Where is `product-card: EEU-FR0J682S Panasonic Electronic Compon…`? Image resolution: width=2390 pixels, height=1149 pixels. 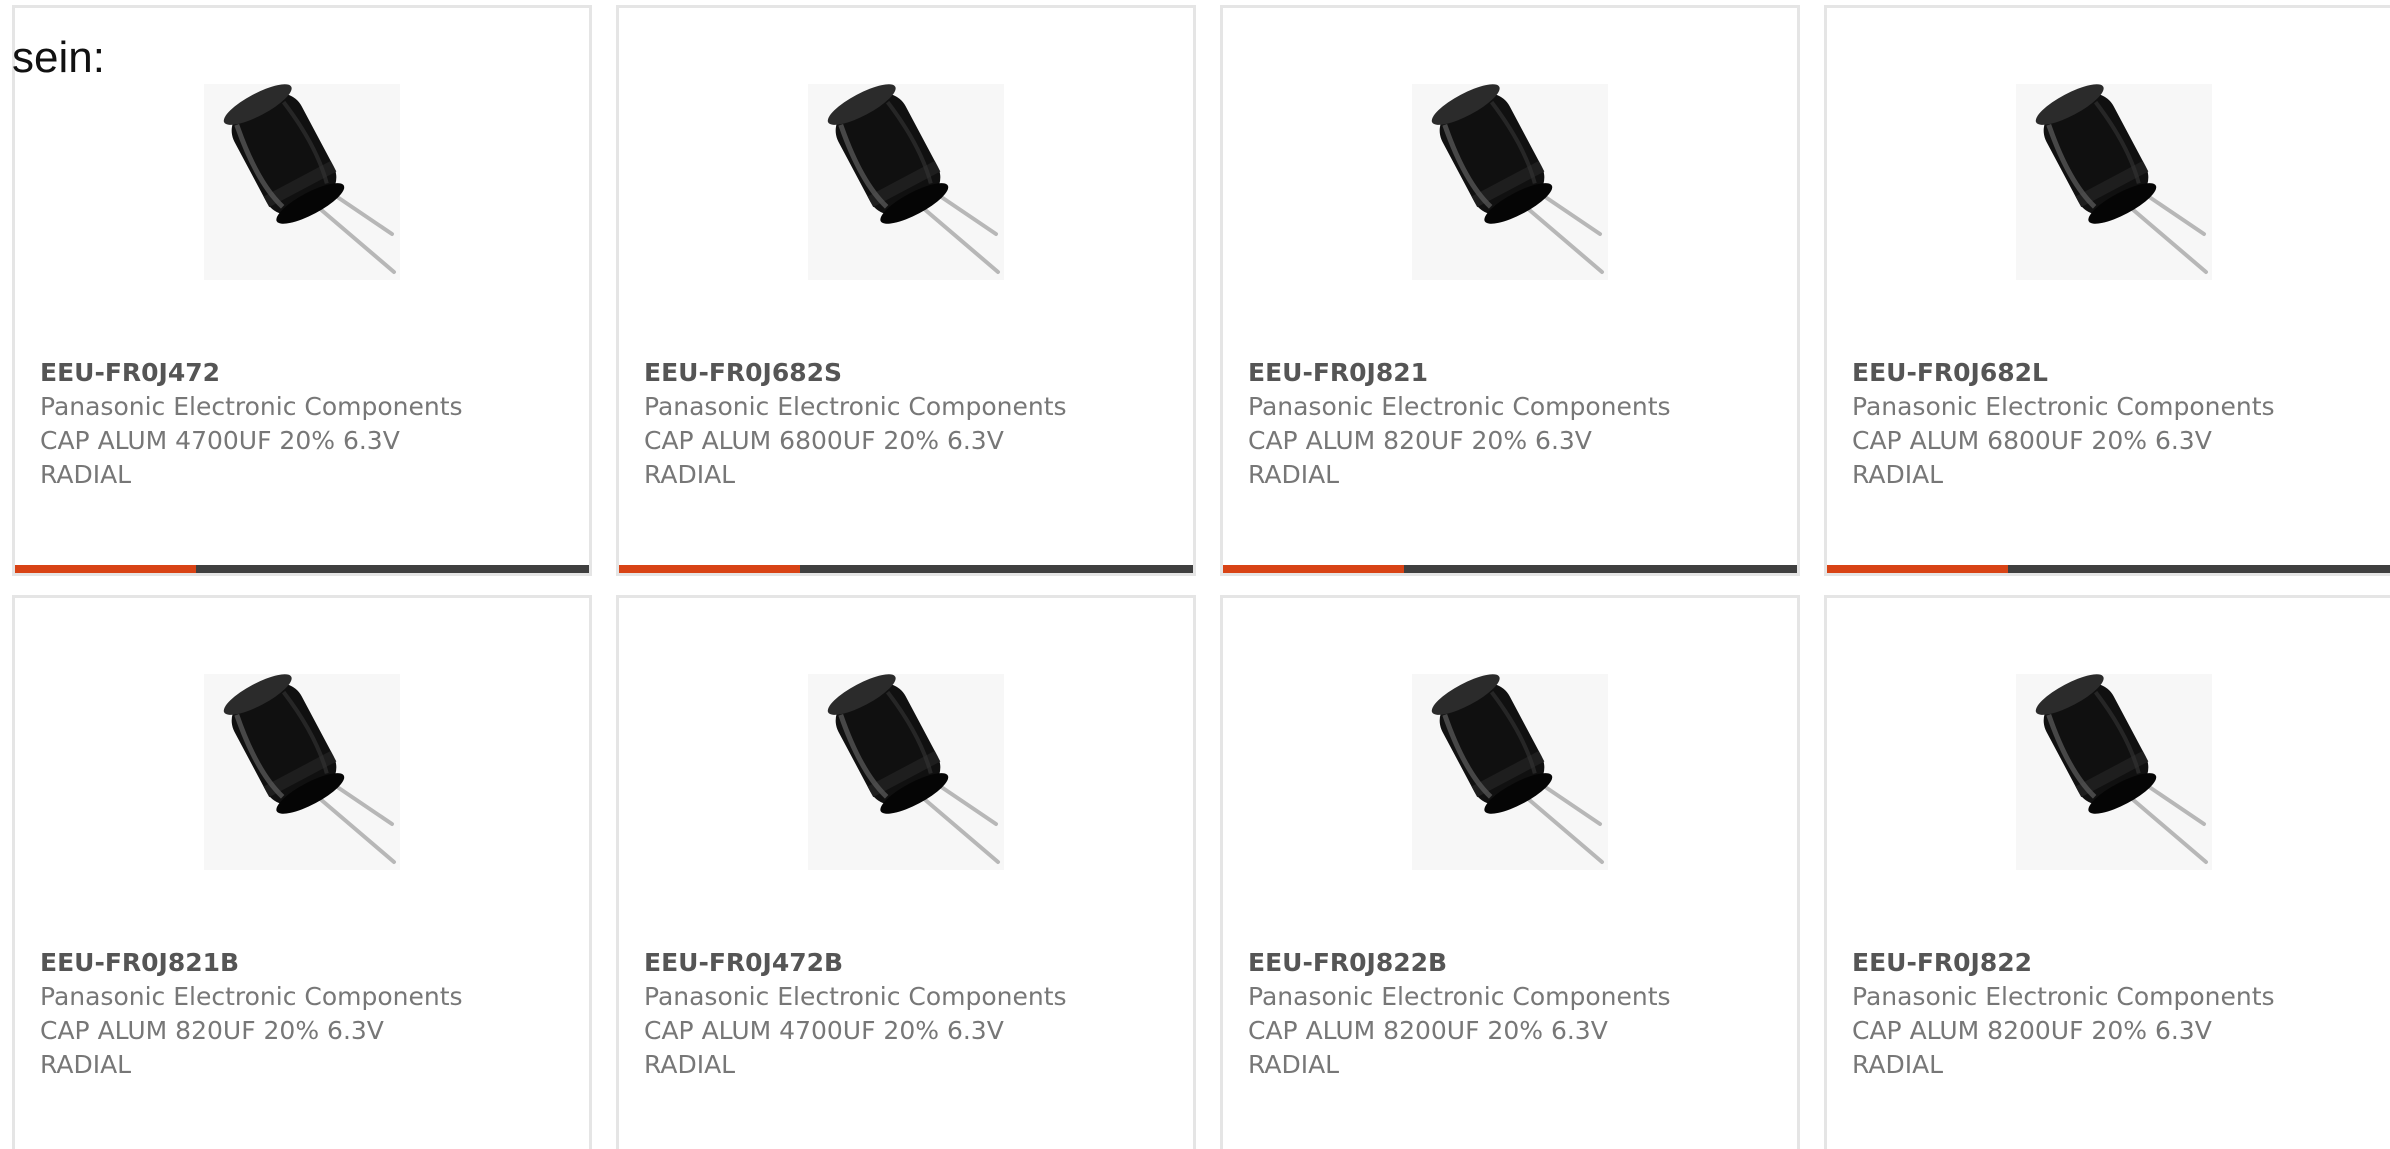 product-card: EEU-FR0J682S Panasonic Electronic Compon… is located at coordinates (906, 290).